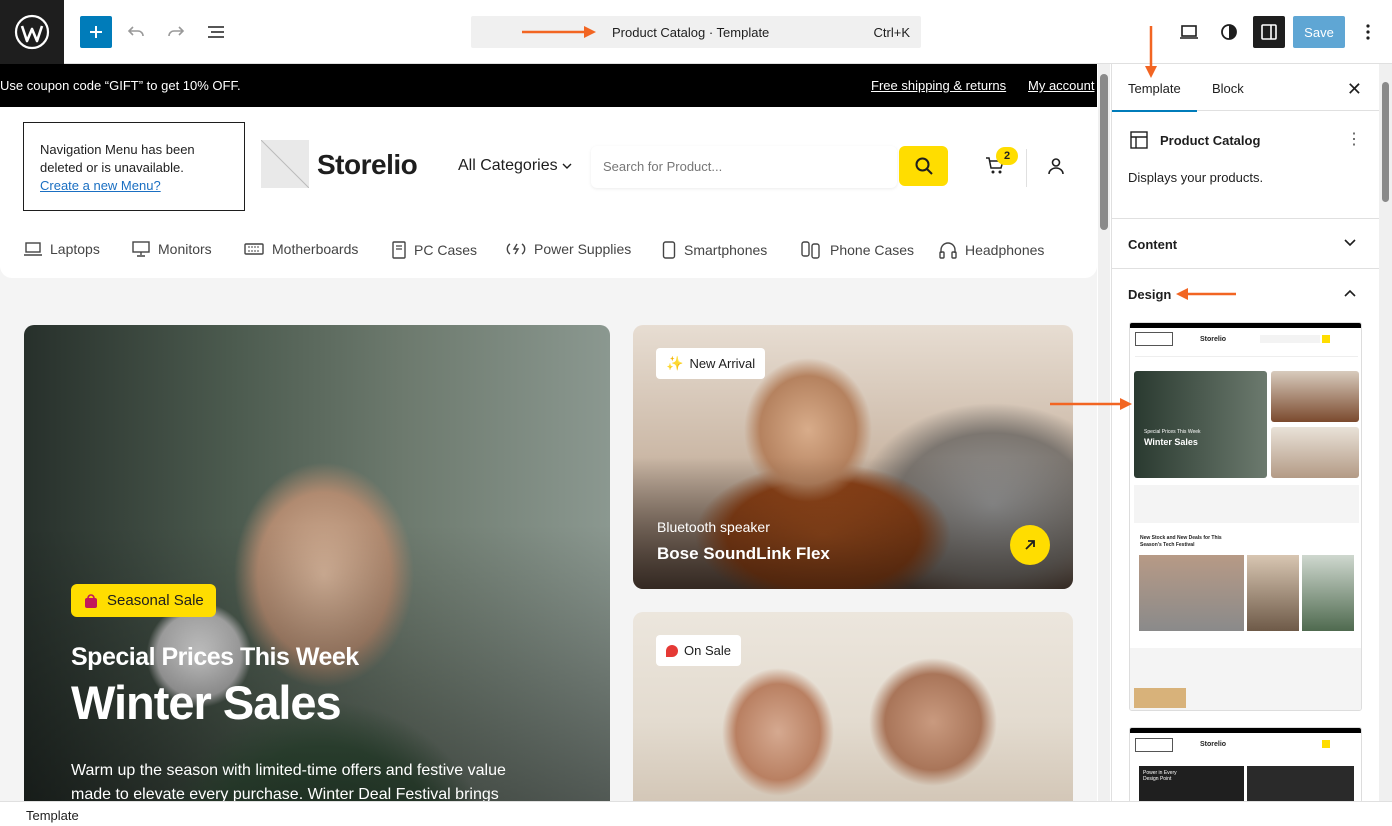 Image resolution: width=1392 pixels, height=826 pixels. What do you see at coordinates (1228, 88) in the screenshot?
I see `tab-block: Block` at bounding box center [1228, 88].